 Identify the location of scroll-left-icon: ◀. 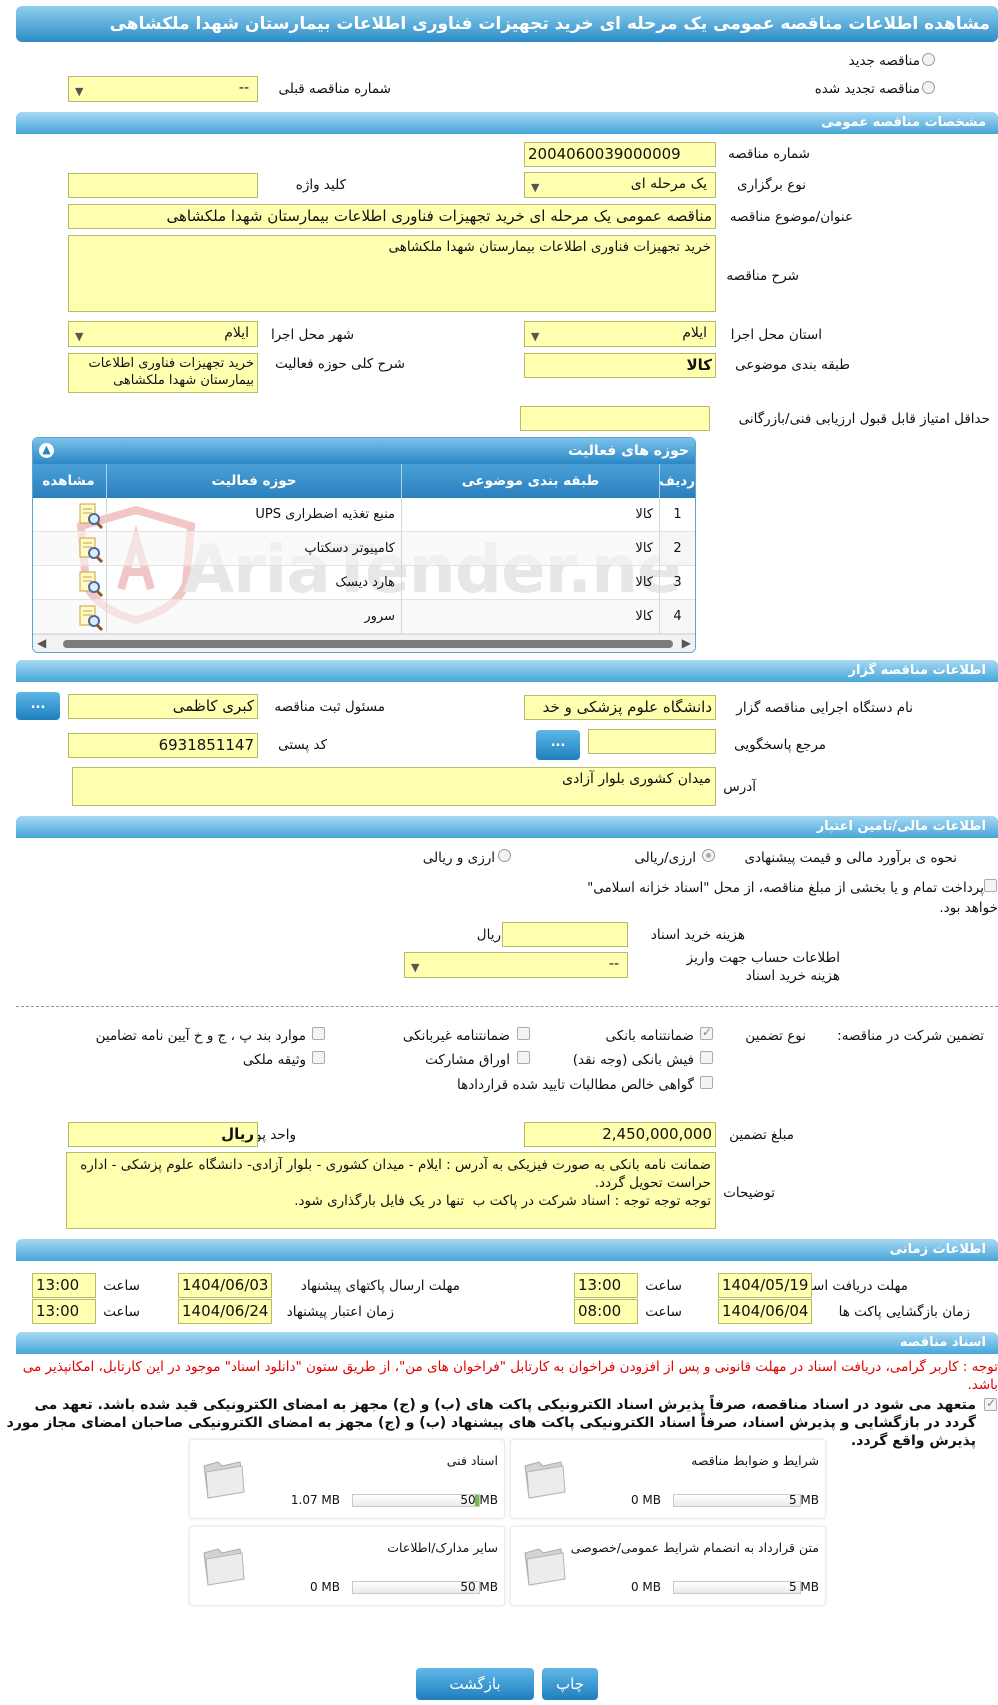
(41, 643).